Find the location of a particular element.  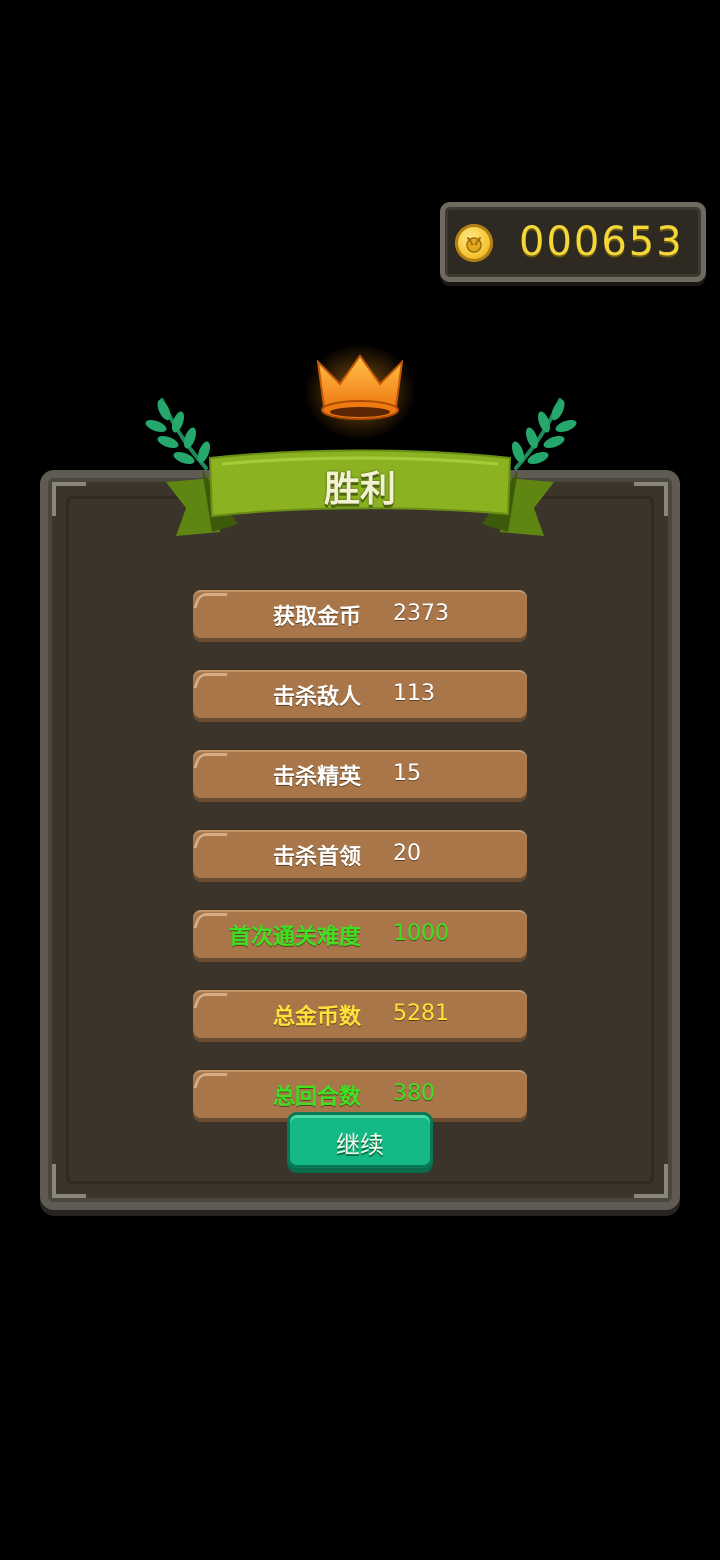

stat-label: 获取金币 is located at coordinates (316, 617).